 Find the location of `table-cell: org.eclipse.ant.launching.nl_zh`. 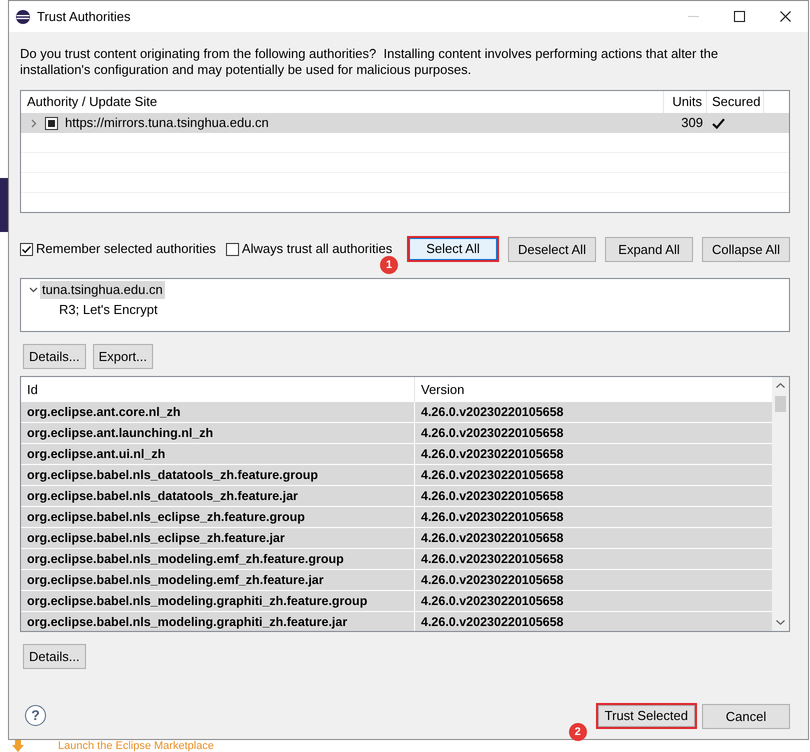

table-cell: org.eclipse.ant.launching.nl_zh is located at coordinates (218, 433).